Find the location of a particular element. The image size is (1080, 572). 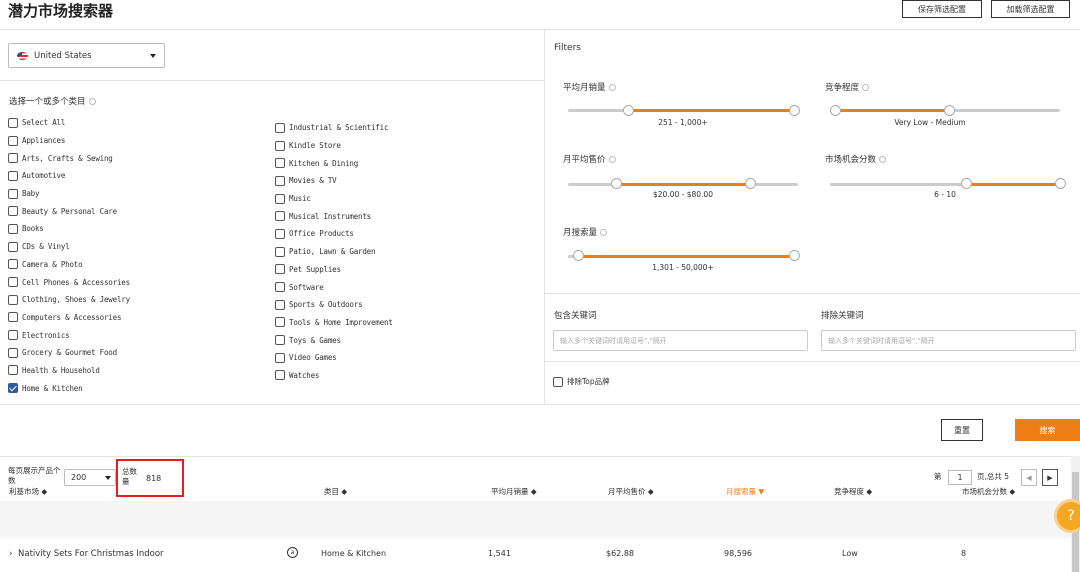

avg-monthly-price-range is located at coordinates (683, 184).